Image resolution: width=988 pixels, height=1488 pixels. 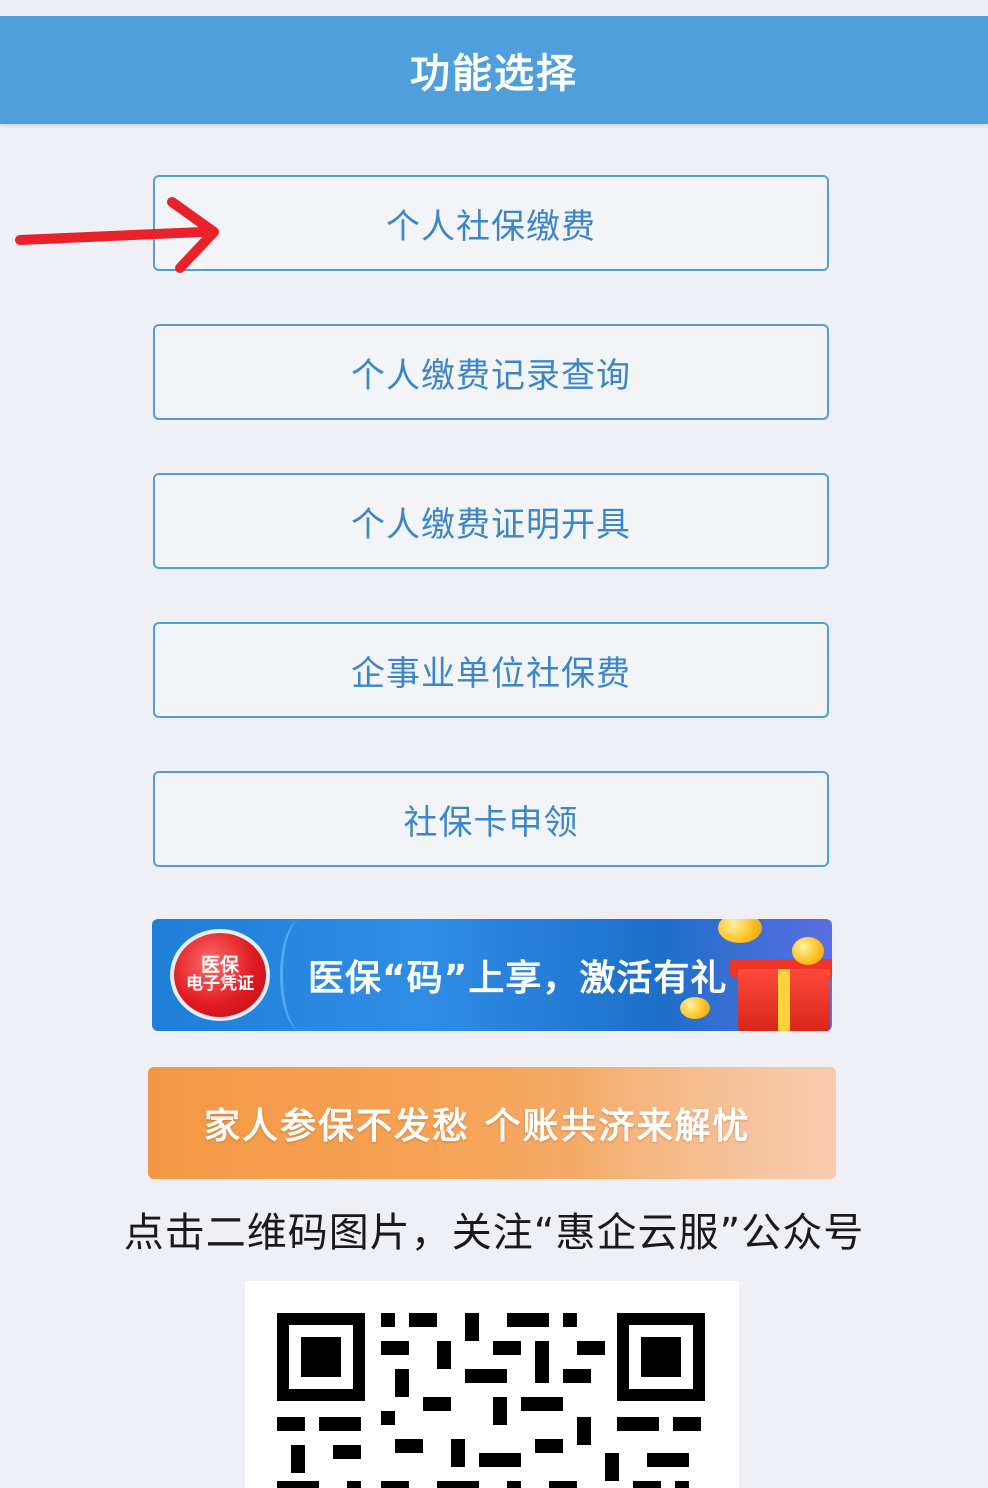 I want to click on medical-code-banner: 医保 电子凭证 医保“码”上享，激活有礼, so click(x=492, y=975).